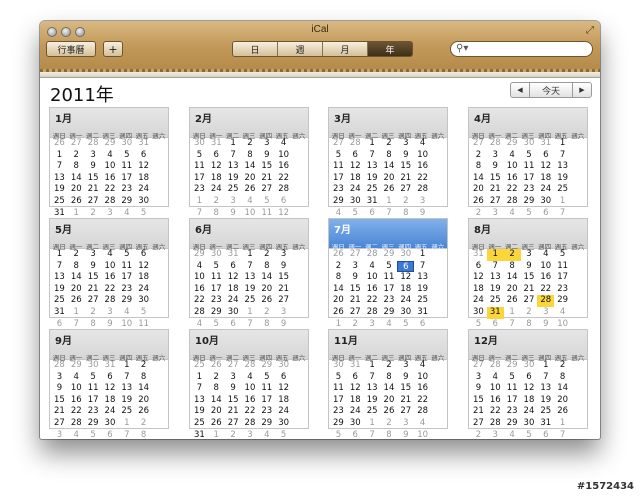 This screenshot has height=498, width=640. I want to click on day-cell: 30, so click(143, 202).